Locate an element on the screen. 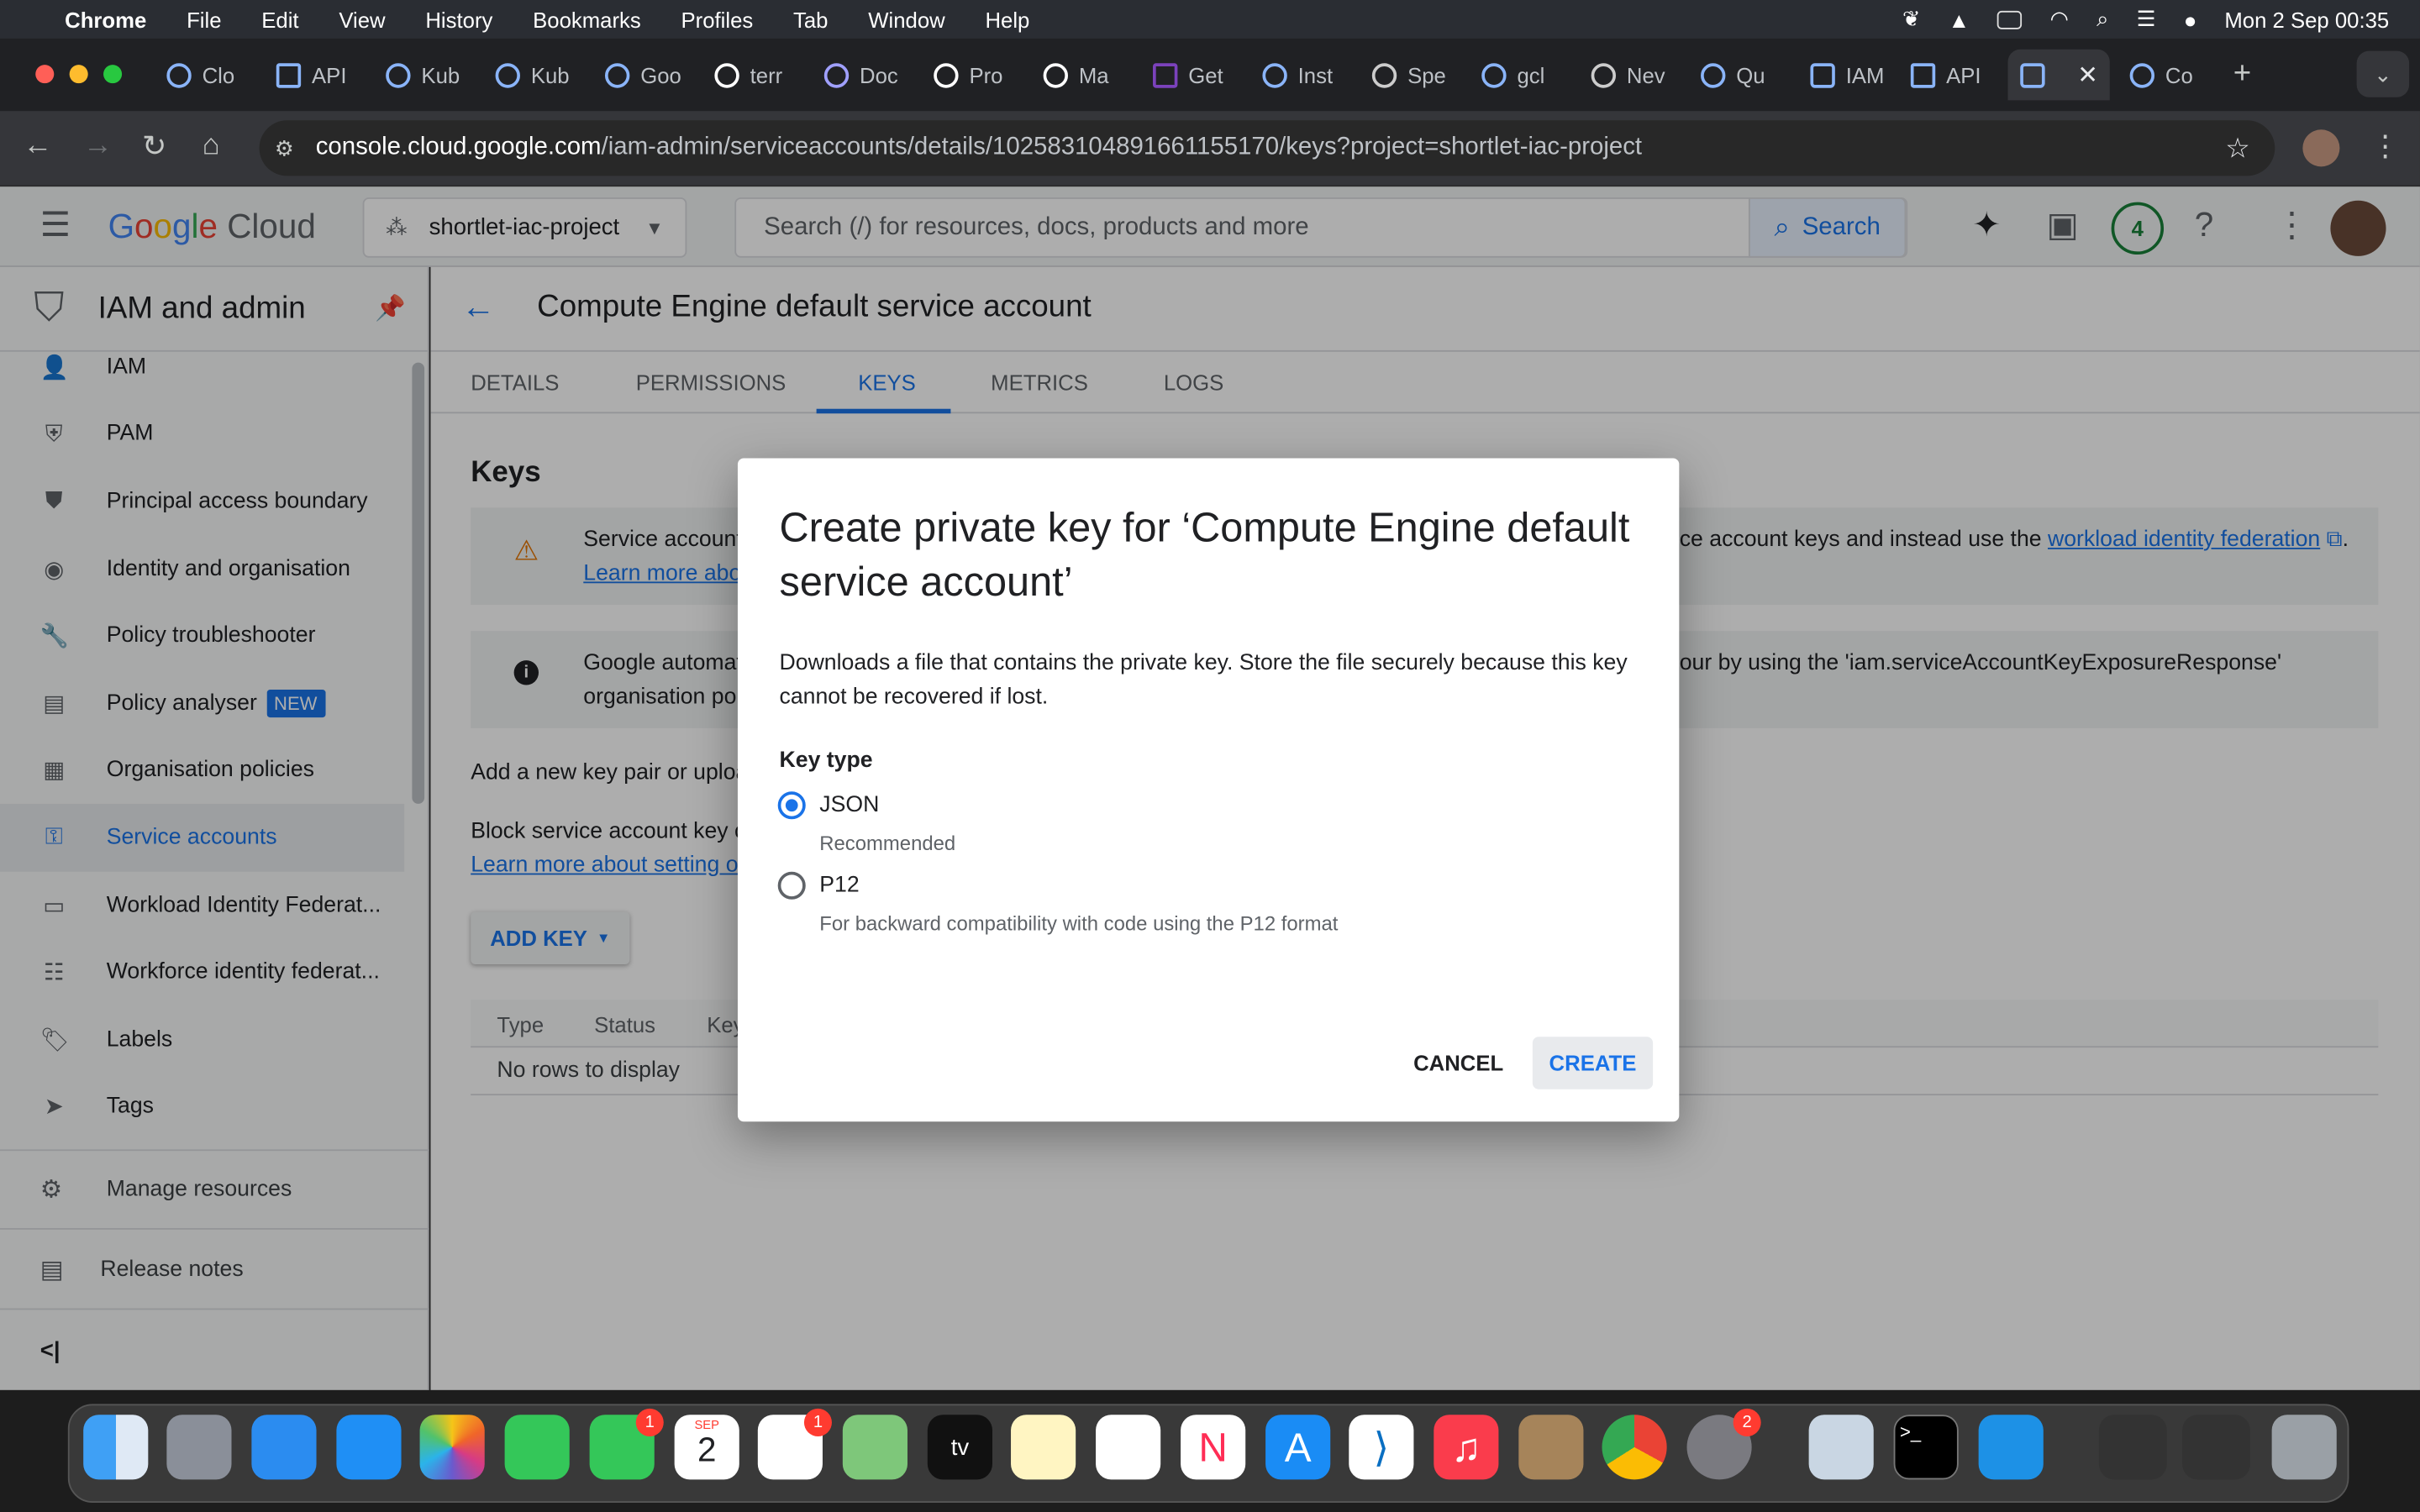 This screenshot has height=1512, width=2420. bookmark-star-icon: ☆ is located at coordinates (2237, 148).